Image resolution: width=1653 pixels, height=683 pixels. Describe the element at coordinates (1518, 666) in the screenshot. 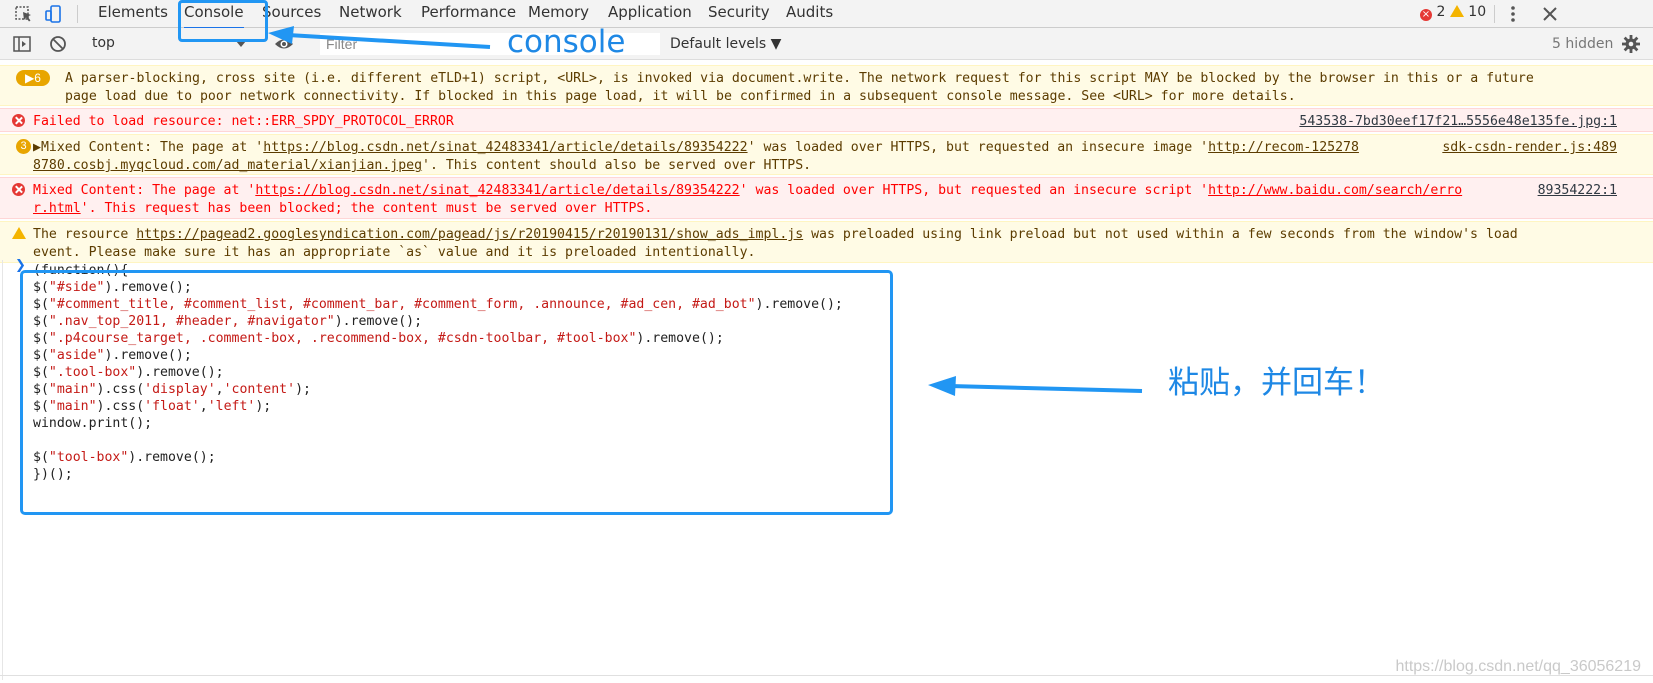

I see `watermark: https://blog.csdn.net/qq_36056219` at that location.